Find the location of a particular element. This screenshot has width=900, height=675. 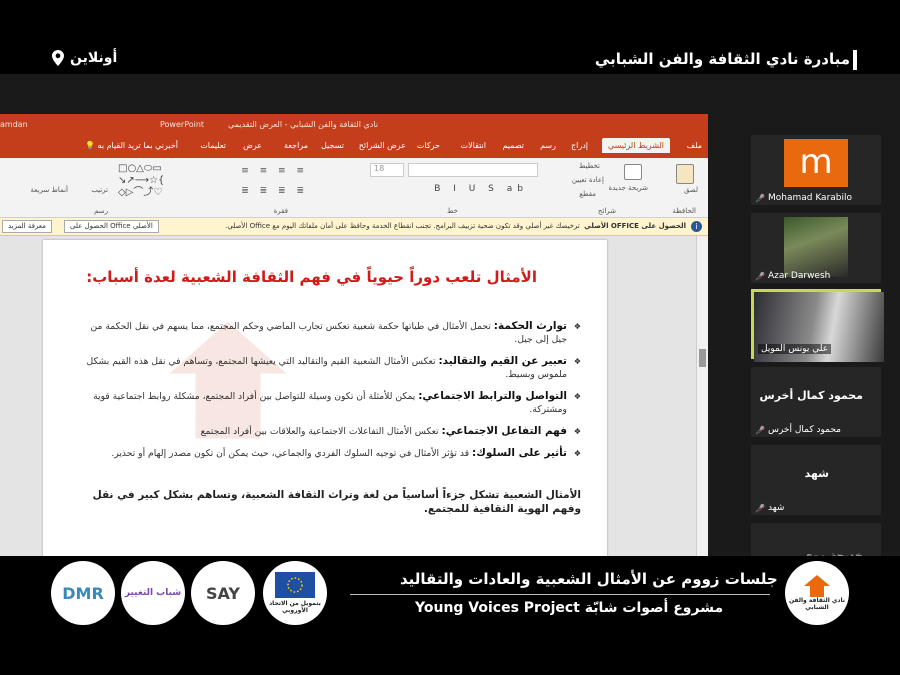

tab-home: الشريط الرئيسي is located at coordinates (635, 145).